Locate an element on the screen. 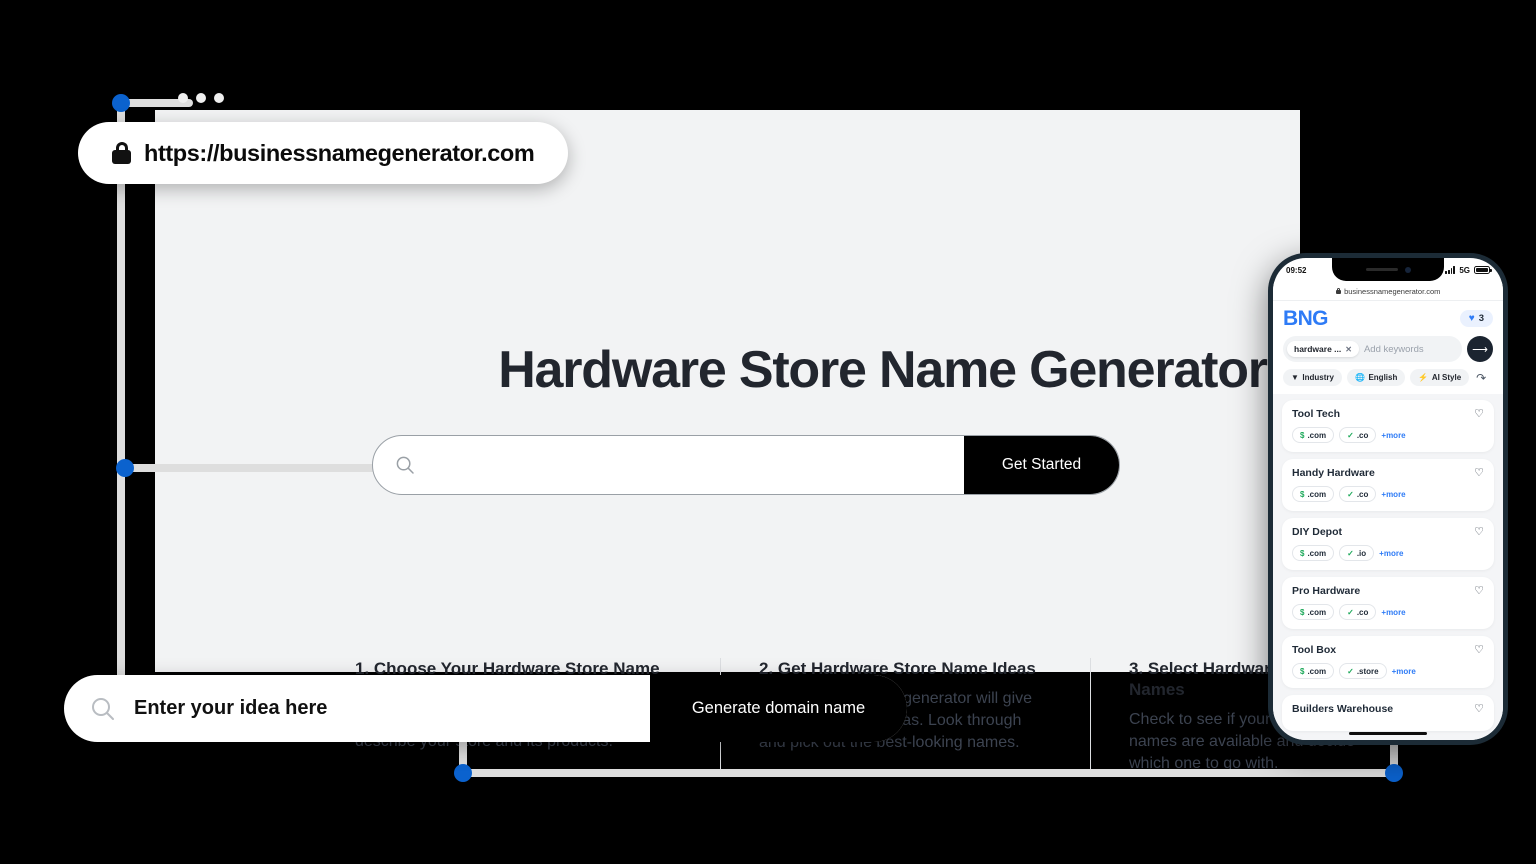 The width and height of the screenshot is (1536, 864). status-time: 09:52 is located at coordinates (1296, 270).